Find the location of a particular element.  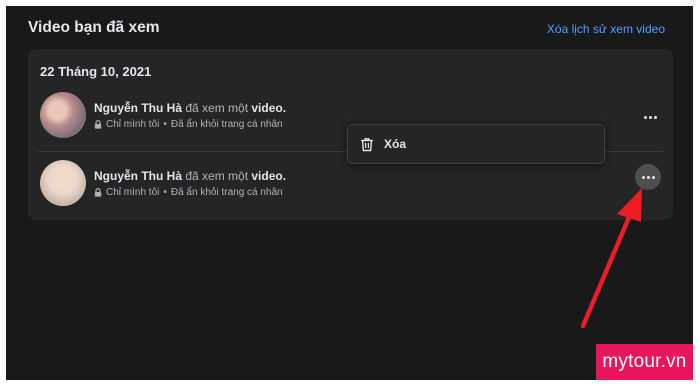

watermark-logo: mytour.vn is located at coordinates (644, 362).